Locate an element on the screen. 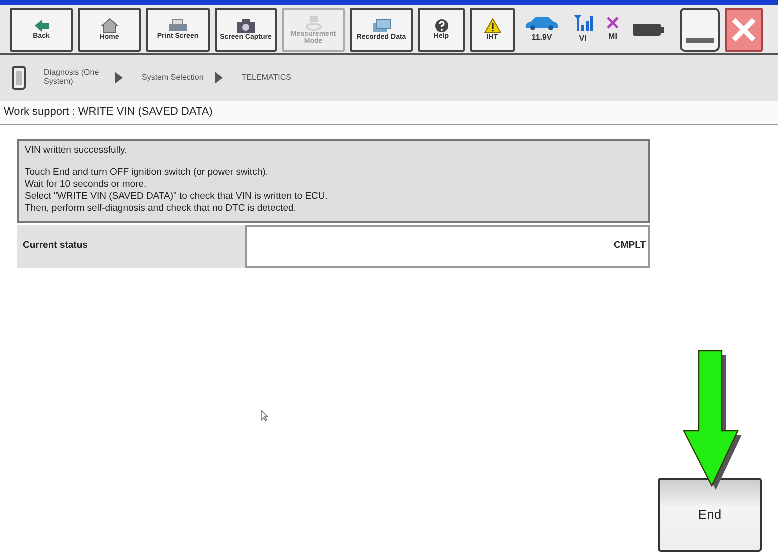 Image resolution: width=778 pixels, height=558 pixels. status-value: CMPLT is located at coordinates (447, 246).